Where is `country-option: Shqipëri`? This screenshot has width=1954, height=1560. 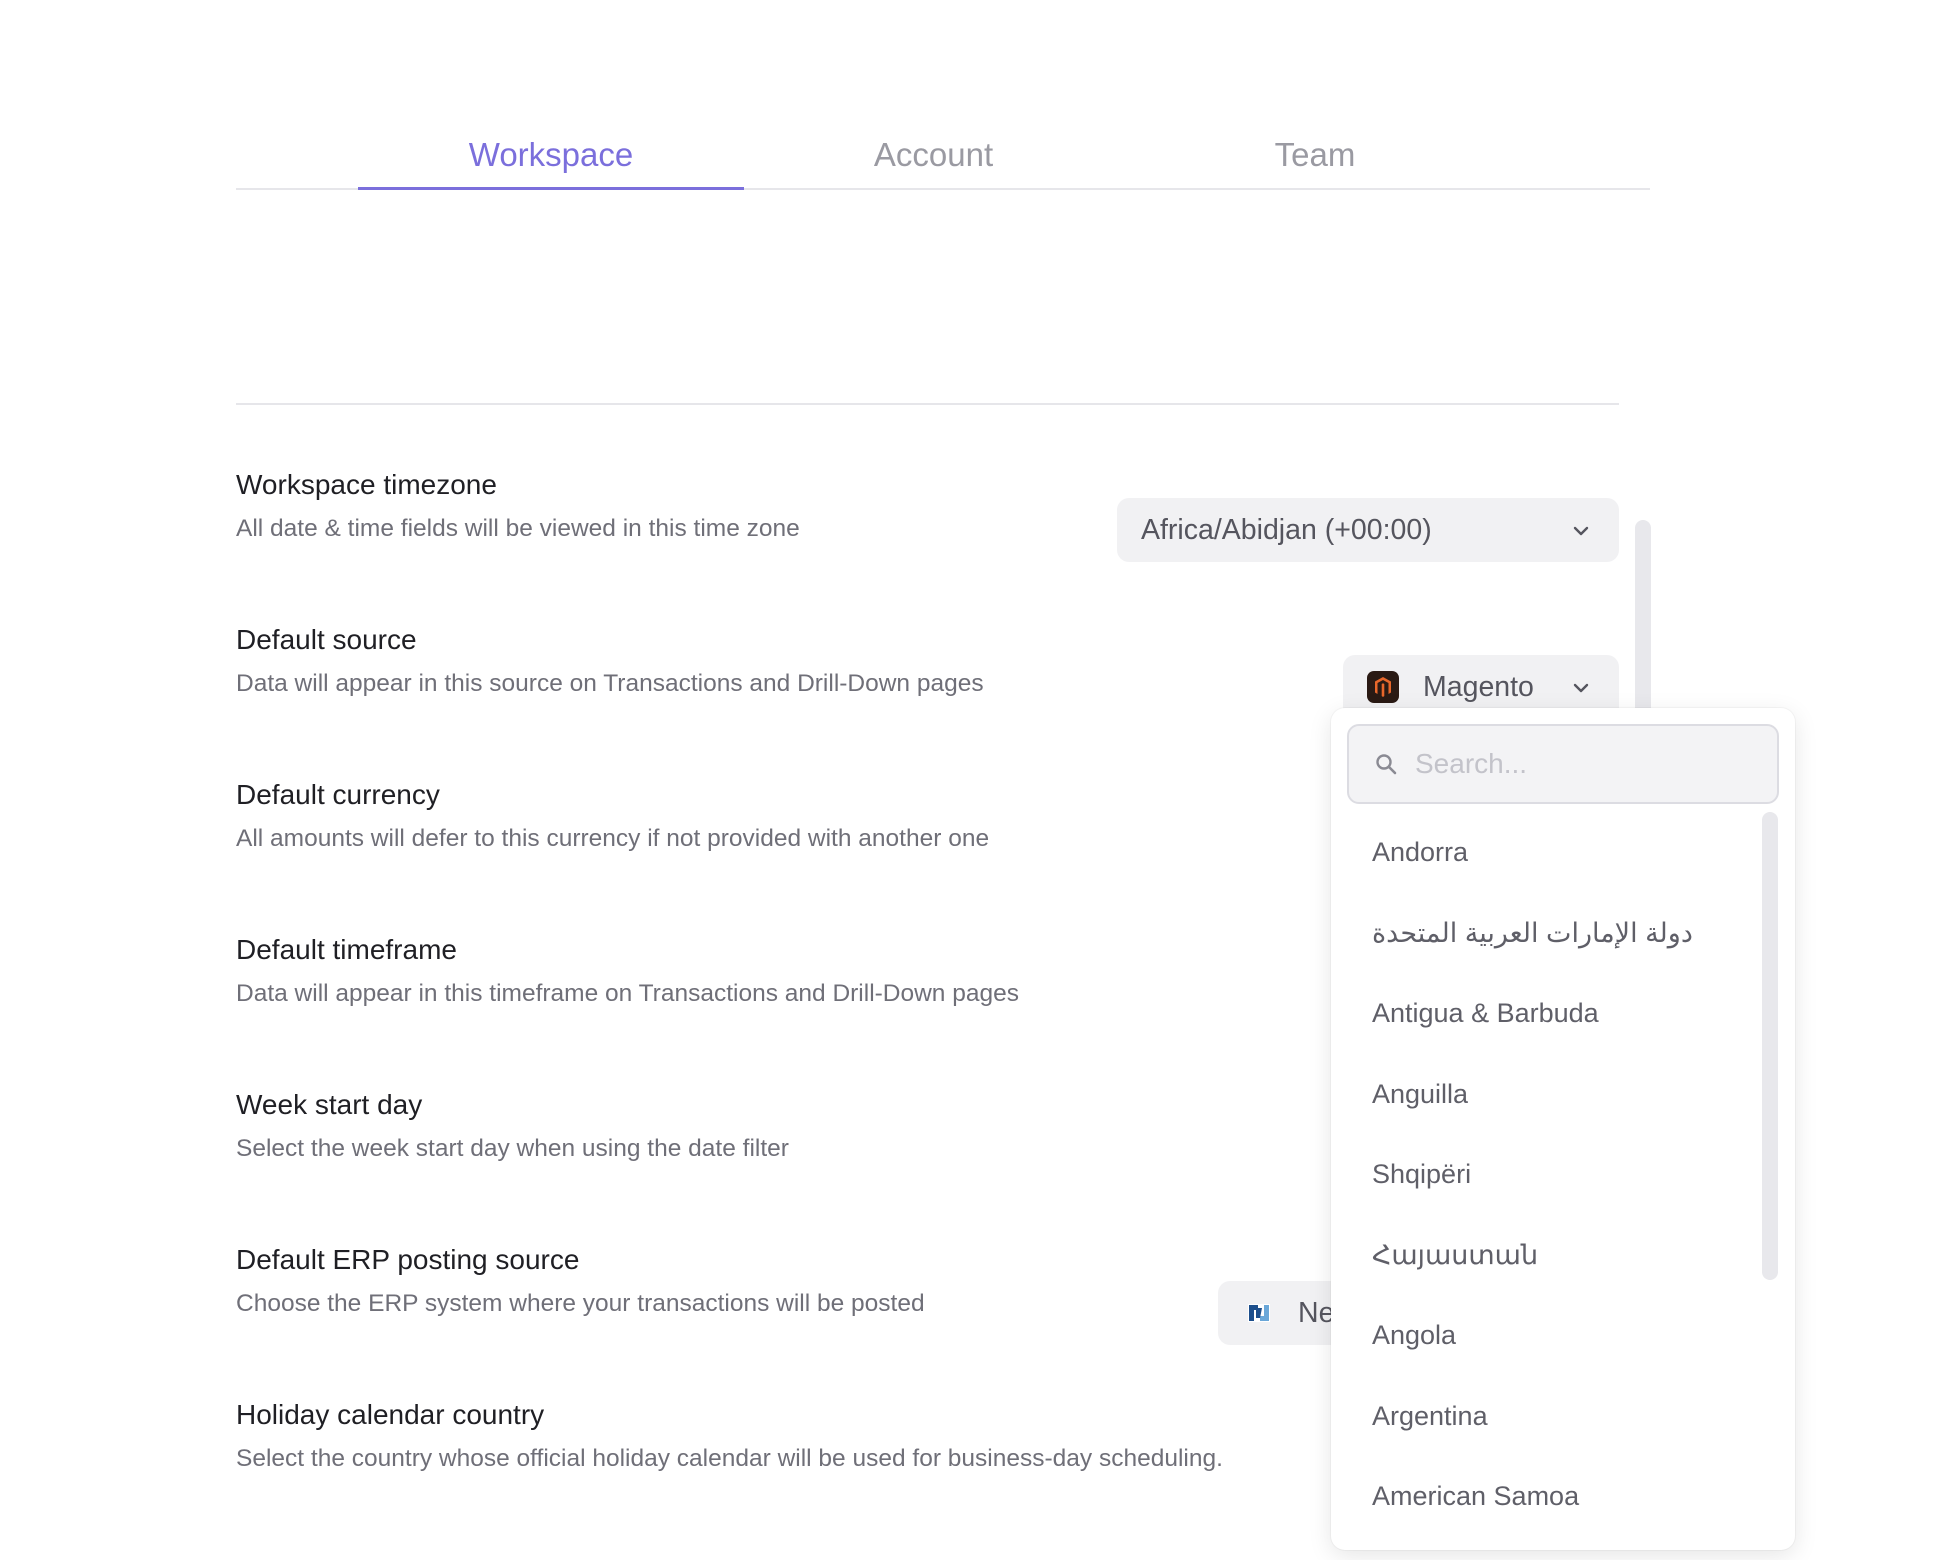 country-option: Shqipëri is located at coordinates (1563, 1174).